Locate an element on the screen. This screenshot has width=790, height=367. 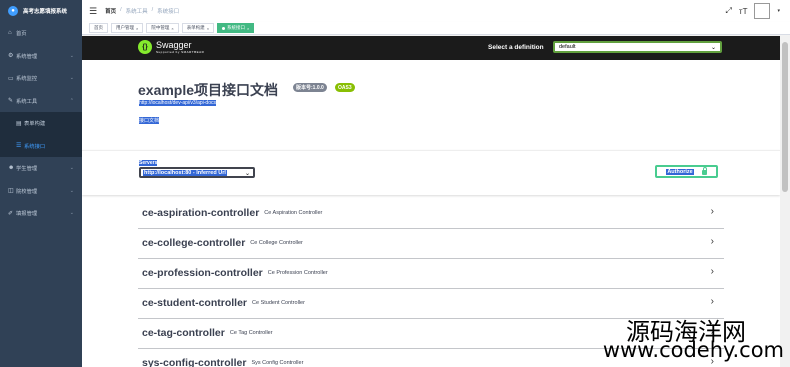
swagger-logo: {} Swagger Supported by SMARTBEAR is located at coordinates (171, 47).